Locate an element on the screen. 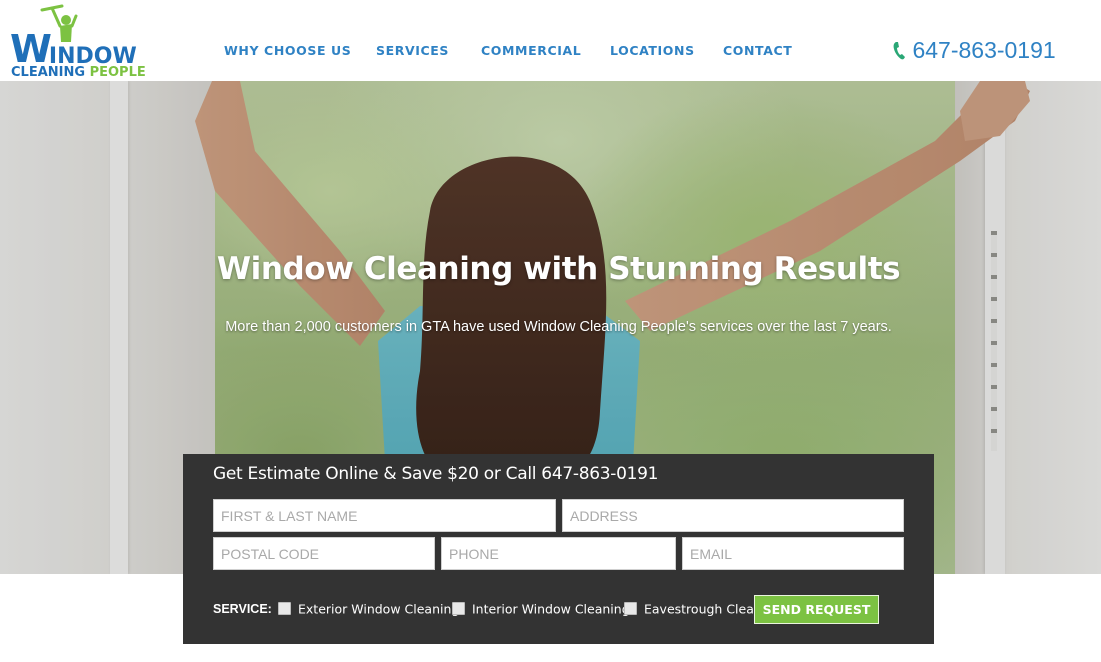 This screenshot has height=662, width=1101. hero-title: Window Cleaning with Stunning Results is located at coordinates (558, 269).